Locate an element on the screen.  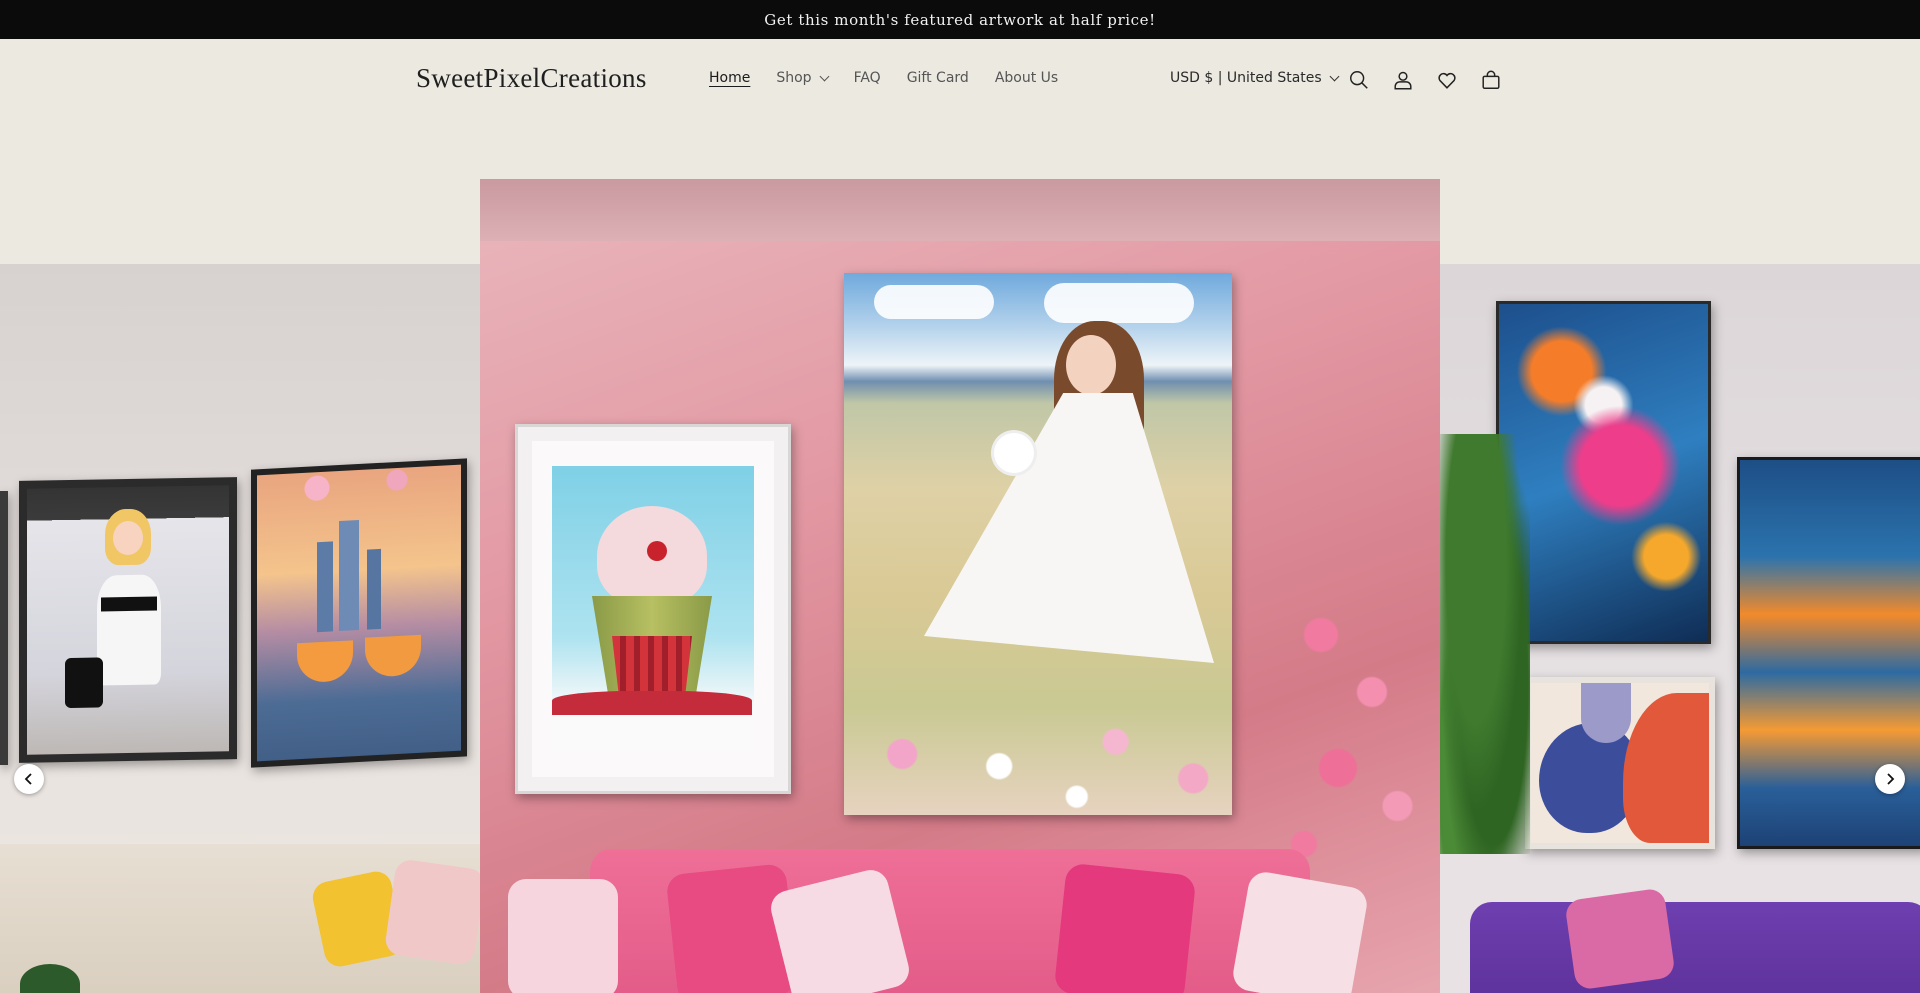
girl-flower-field-print is located at coordinates (1038, 544).